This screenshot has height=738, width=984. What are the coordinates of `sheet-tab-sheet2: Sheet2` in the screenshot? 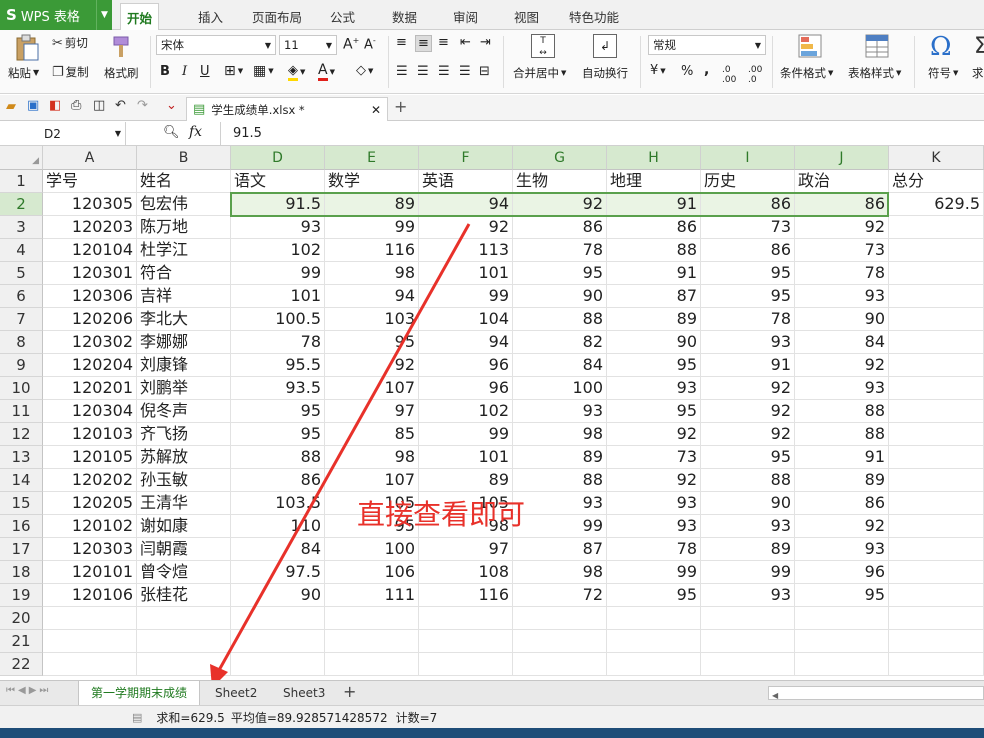 It's located at (236, 693).